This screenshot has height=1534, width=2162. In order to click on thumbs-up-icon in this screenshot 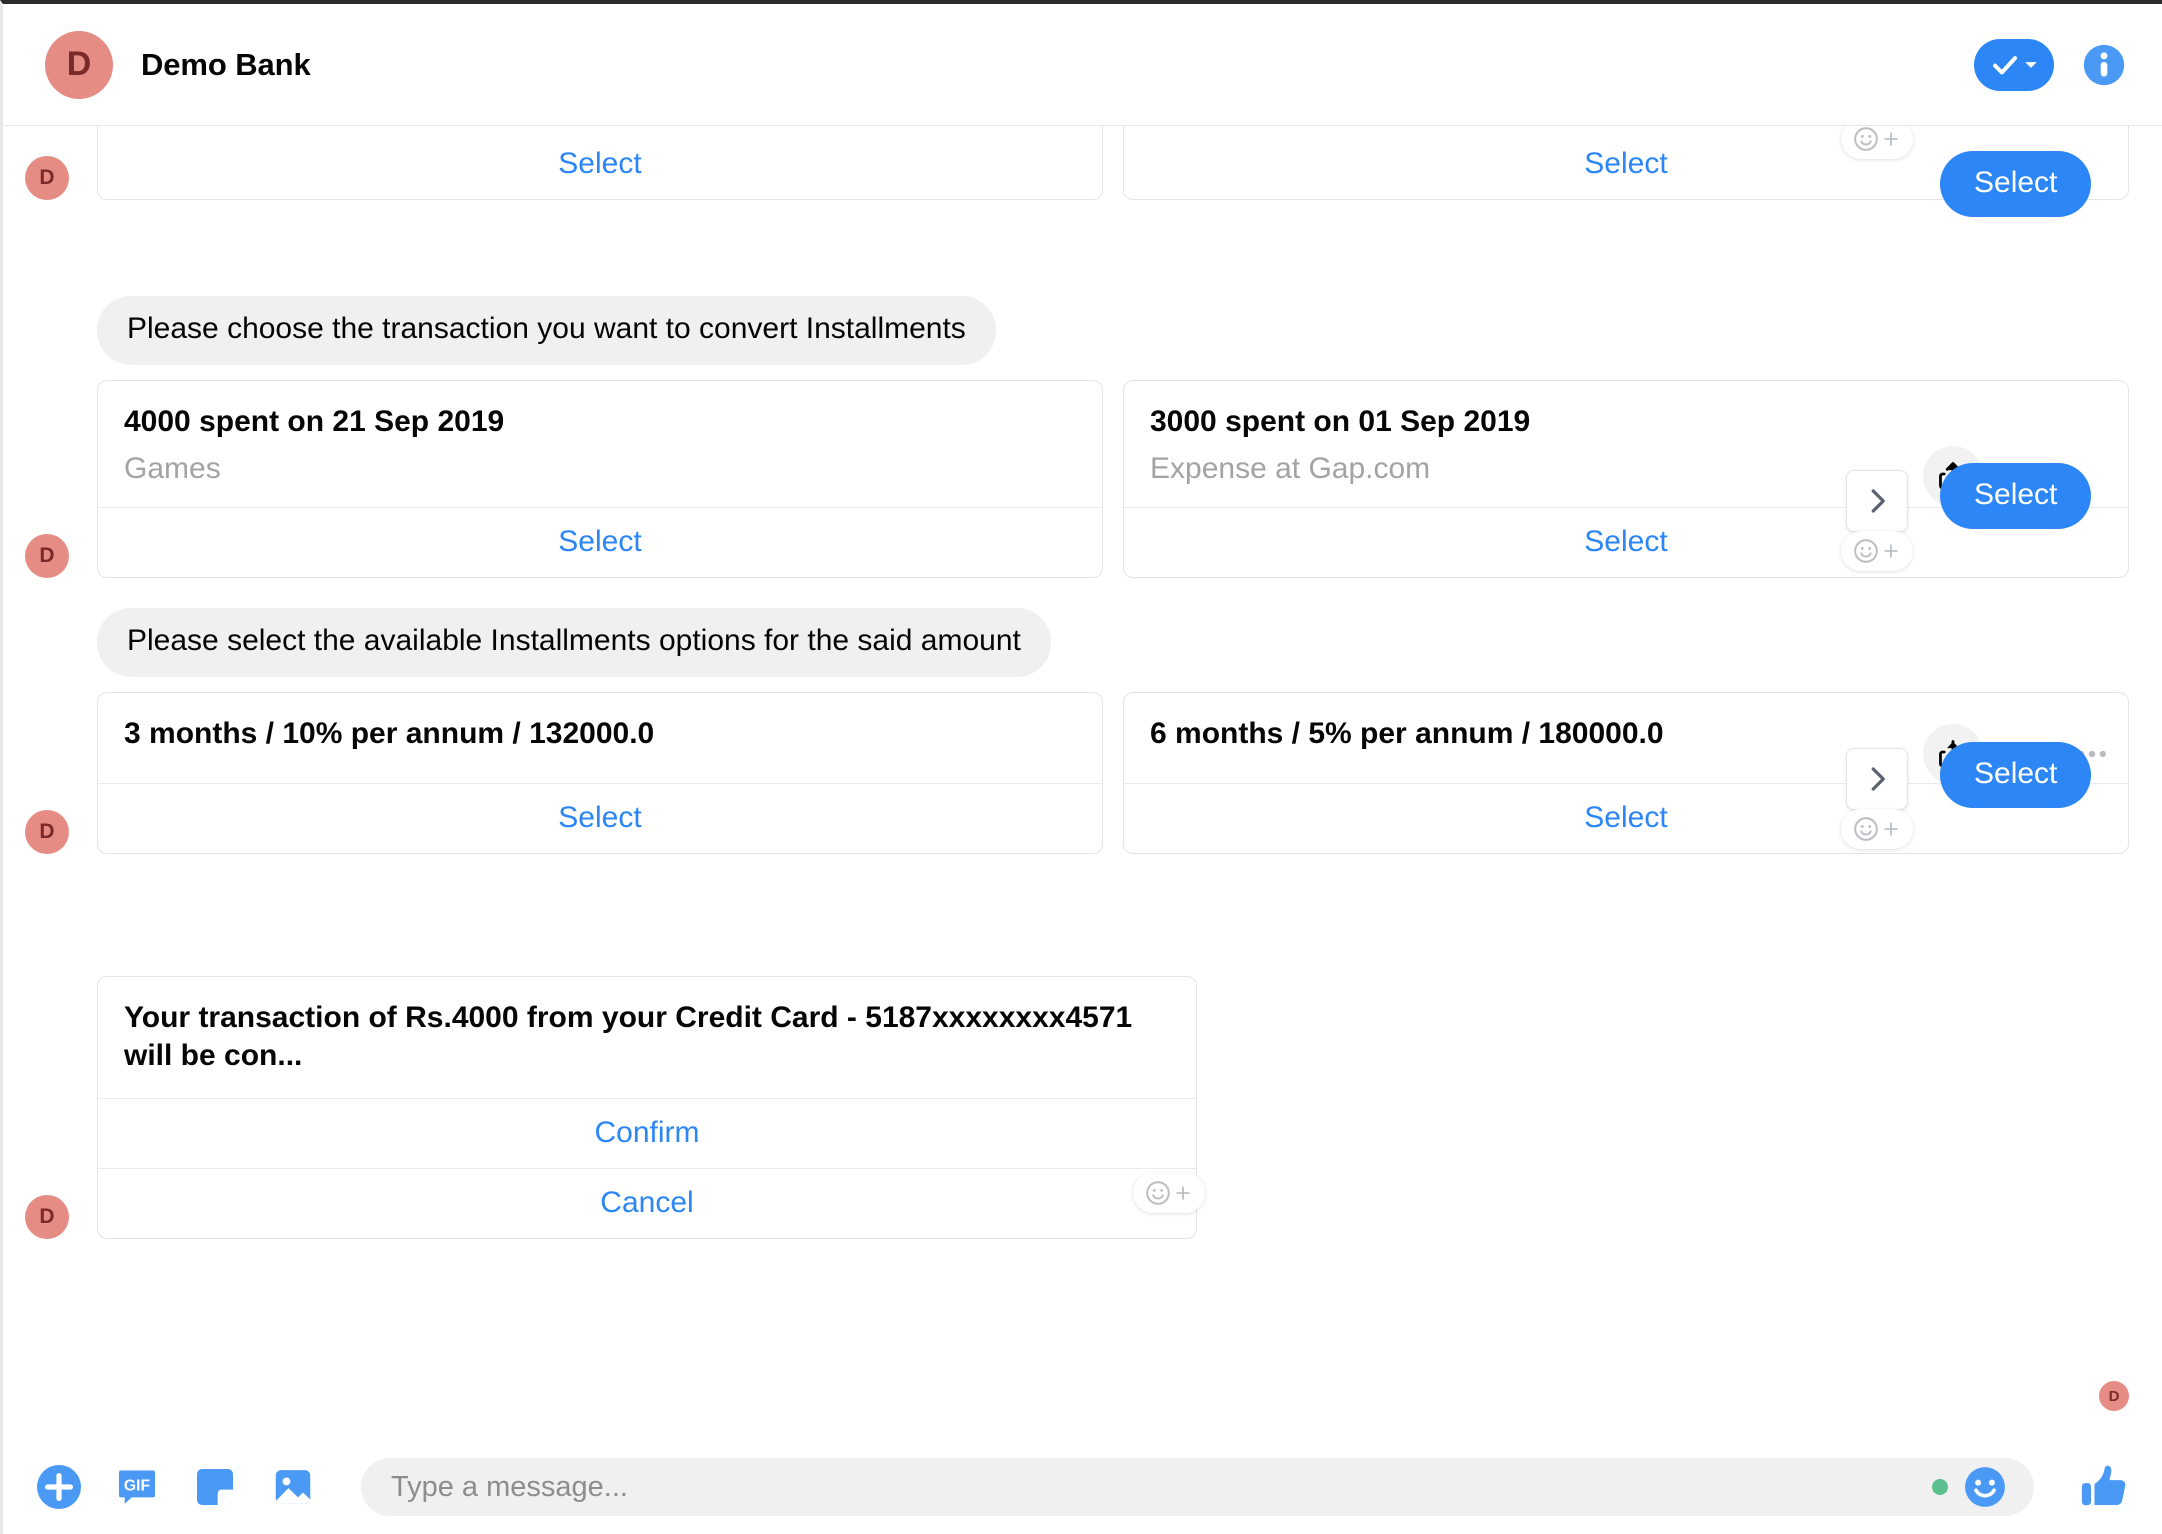, I will do `click(2103, 1485)`.